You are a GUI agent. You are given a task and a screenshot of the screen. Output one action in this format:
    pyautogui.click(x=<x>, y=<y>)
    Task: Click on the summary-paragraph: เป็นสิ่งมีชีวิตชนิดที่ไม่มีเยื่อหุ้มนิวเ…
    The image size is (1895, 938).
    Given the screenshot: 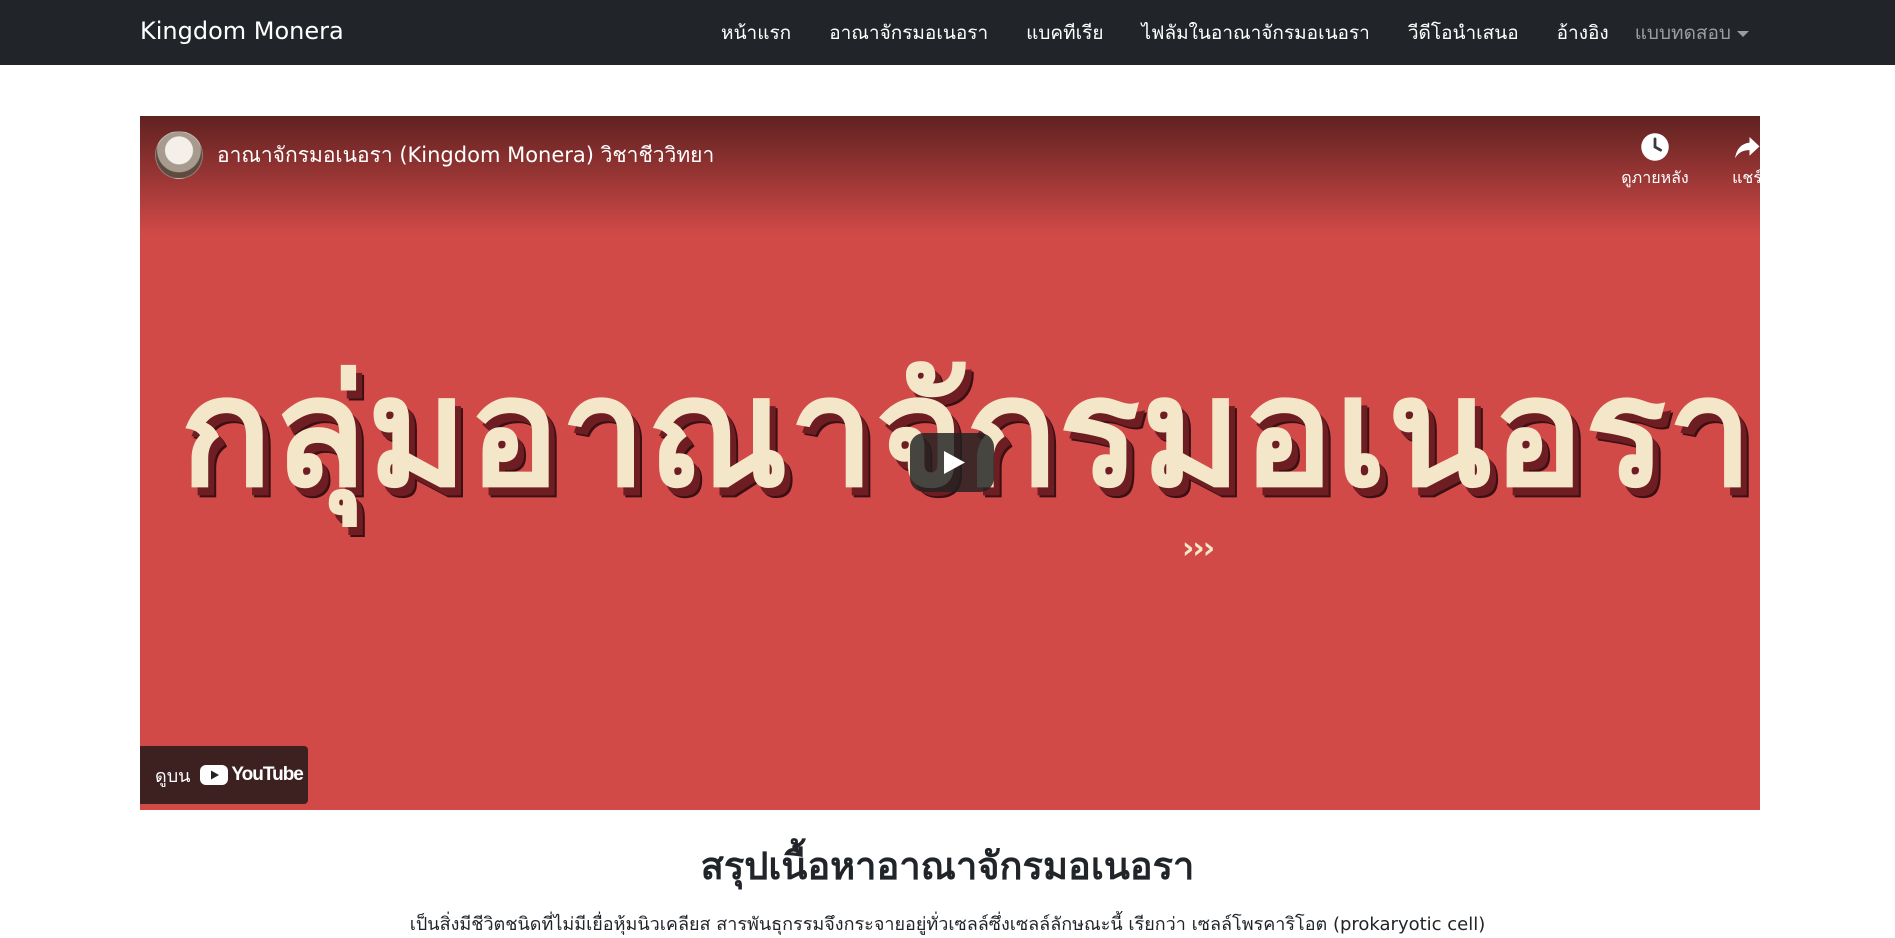 What is the action you would take?
    pyautogui.click(x=947, y=924)
    